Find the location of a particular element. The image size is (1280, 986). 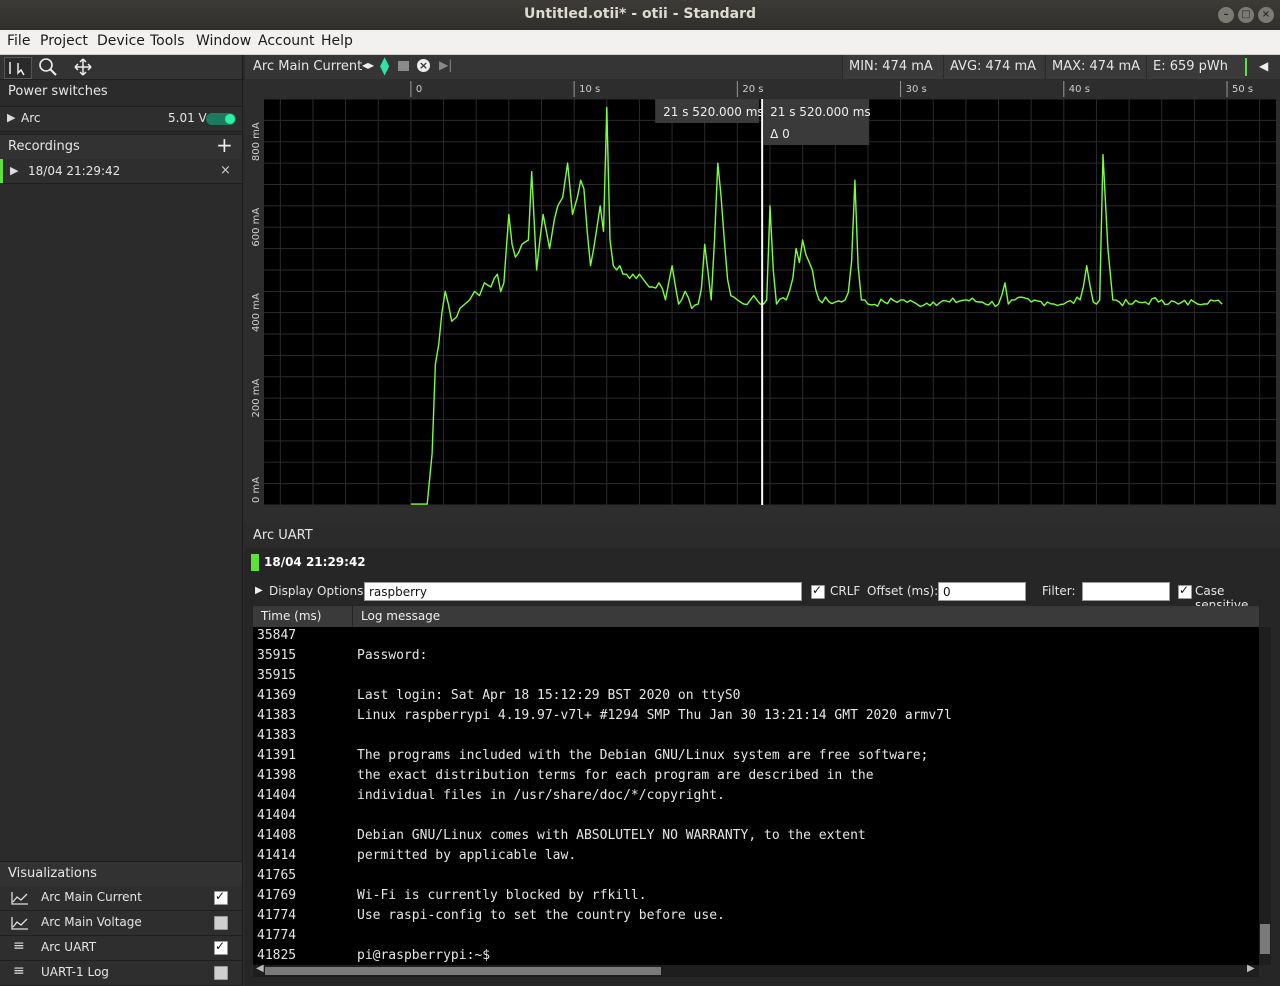

fit-vertical-icon: ▲ ▼ is located at coordinates (384, 65).